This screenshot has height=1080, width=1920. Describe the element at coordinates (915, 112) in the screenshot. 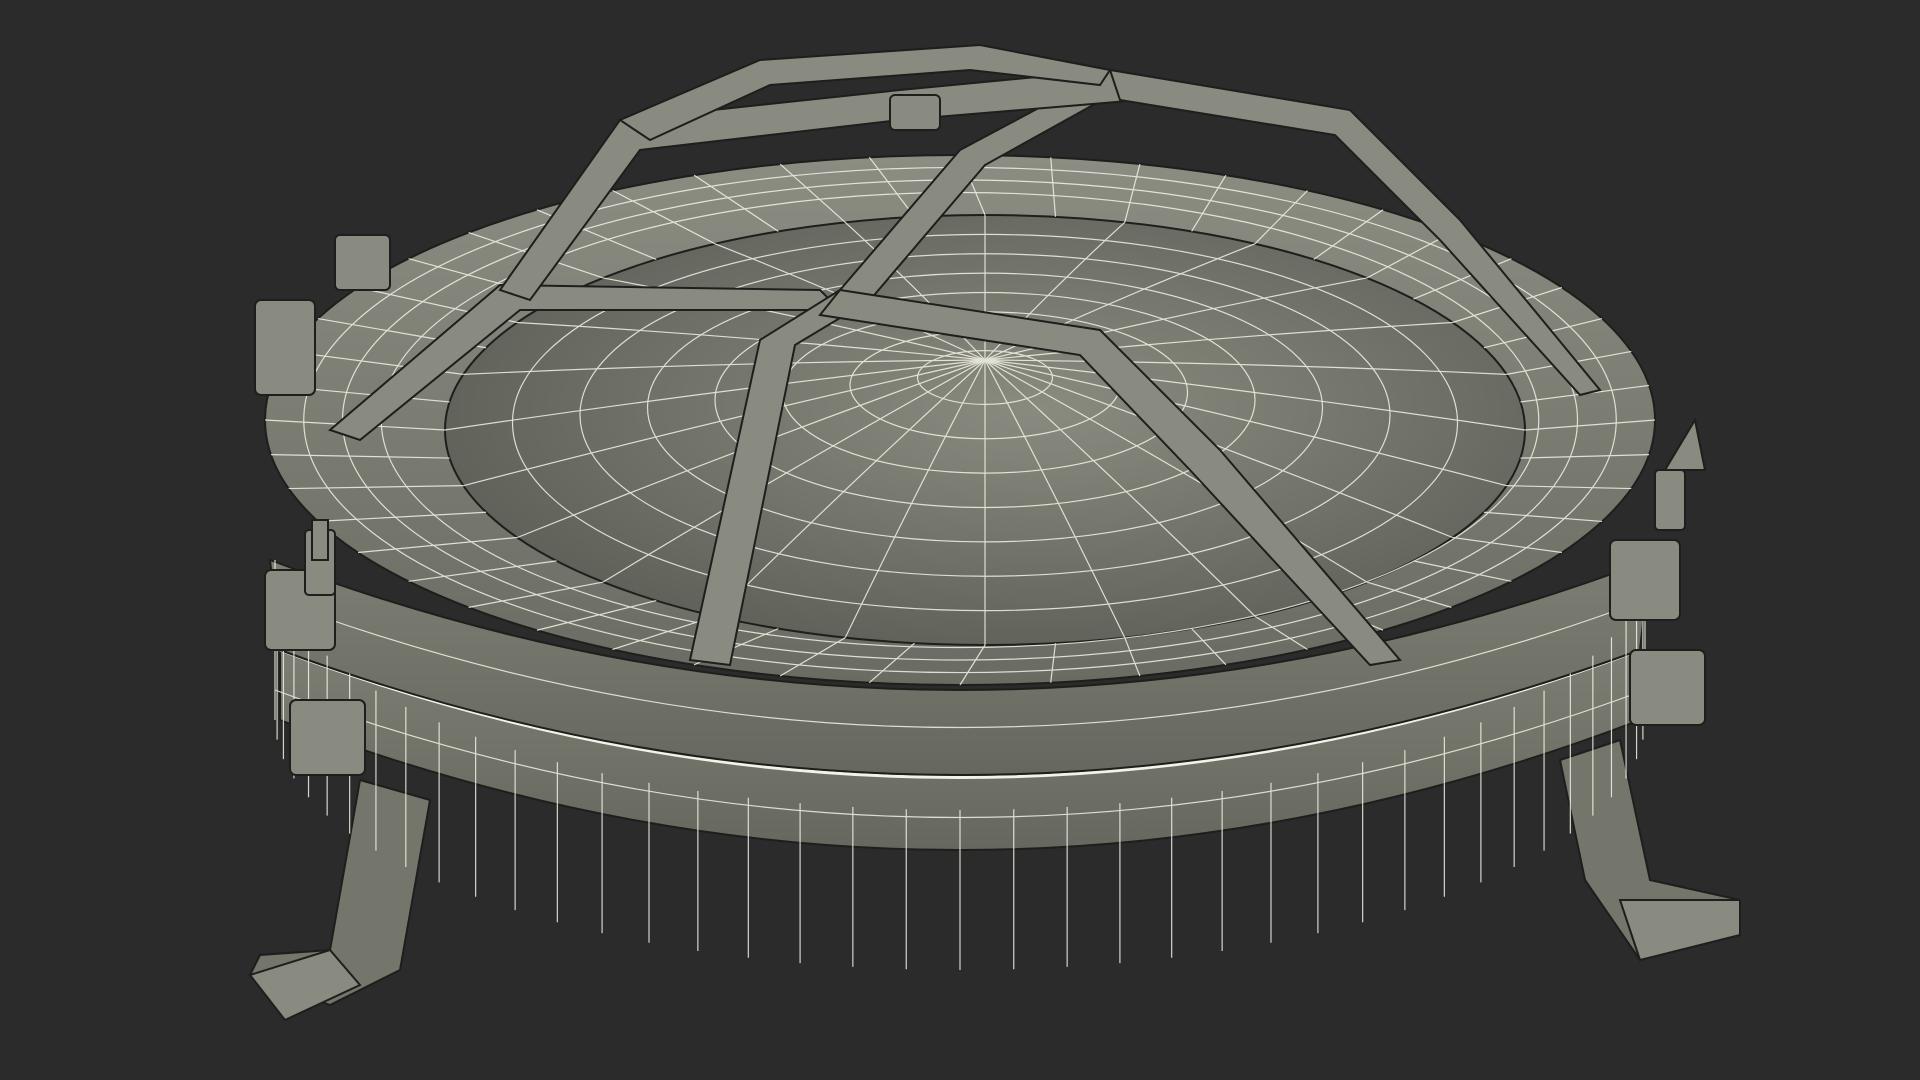

I see `clamp-back` at that location.